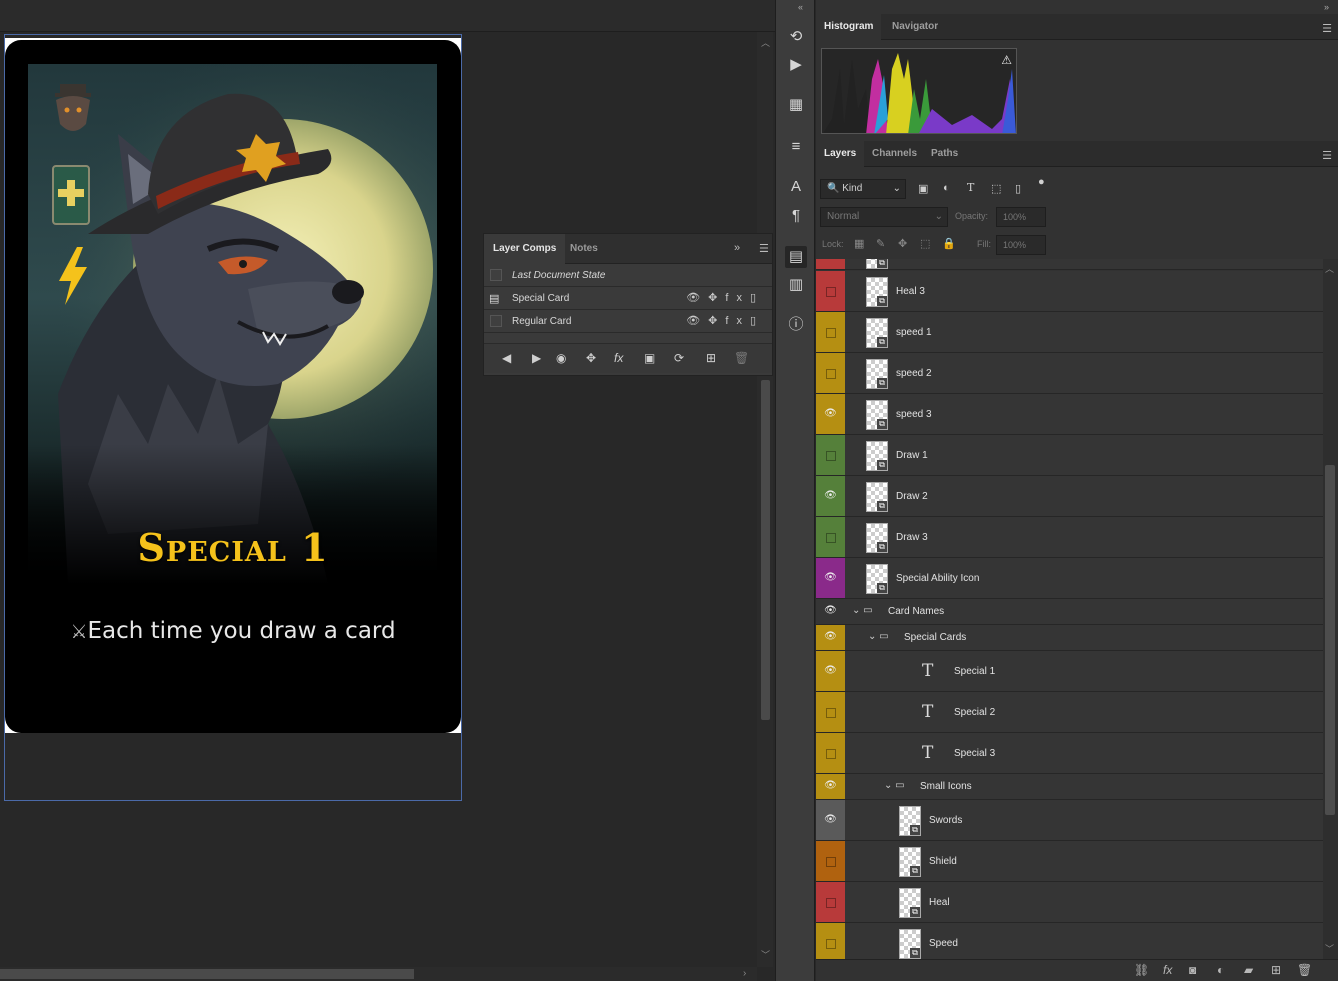 The image size is (1338, 981). Describe the element at coordinates (796, 257) in the screenshot. I see `layer-comps-strip-icon: ▤` at that location.